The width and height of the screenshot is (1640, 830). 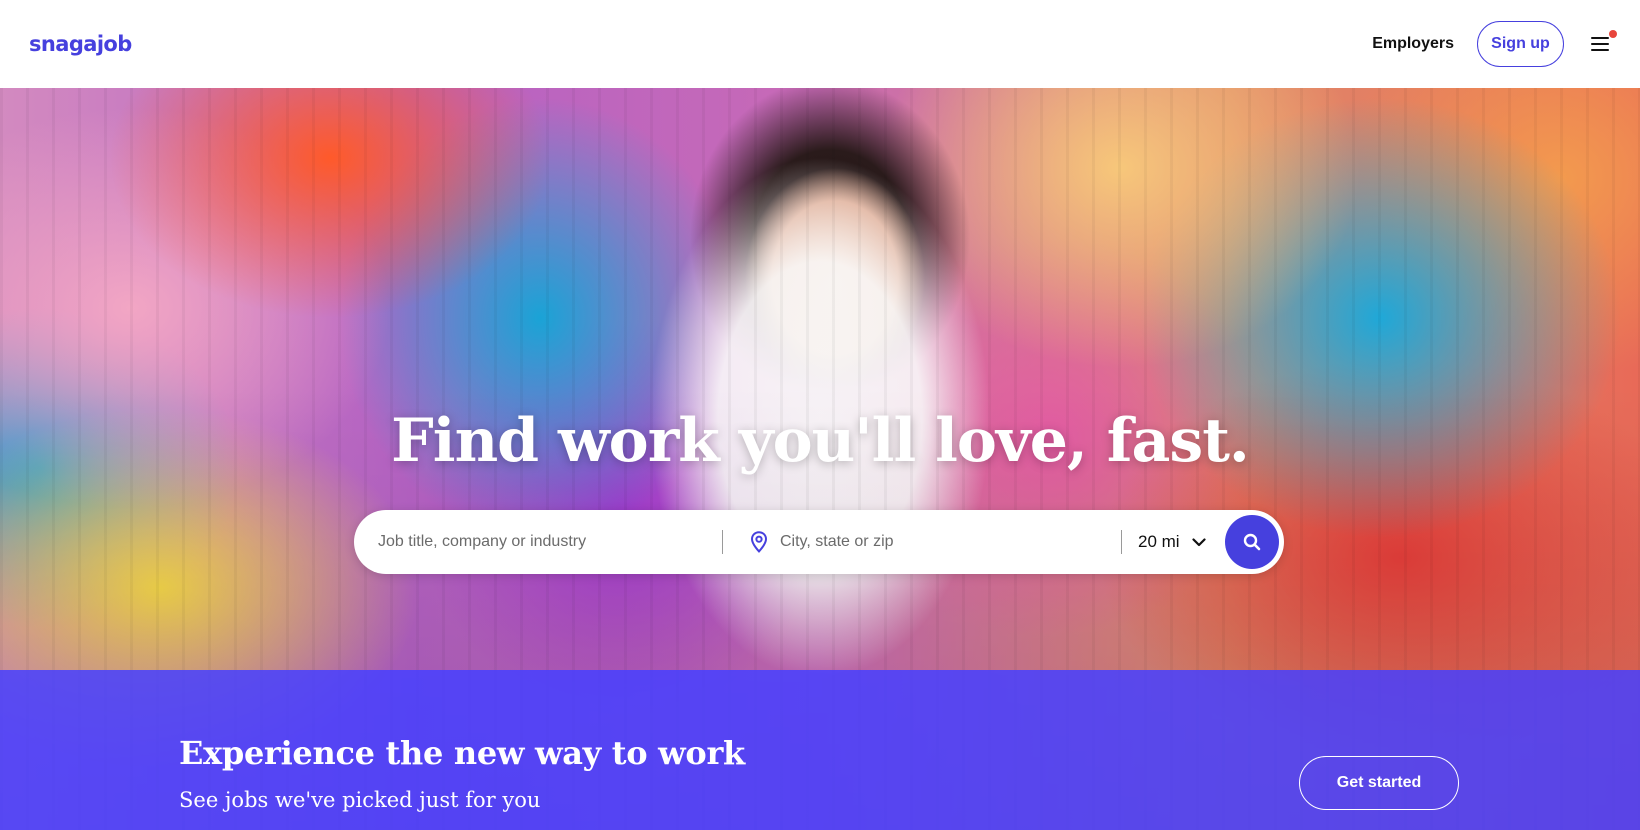 What do you see at coordinates (462, 753) in the screenshot?
I see `promo-title: Experience the new way to work` at bounding box center [462, 753].